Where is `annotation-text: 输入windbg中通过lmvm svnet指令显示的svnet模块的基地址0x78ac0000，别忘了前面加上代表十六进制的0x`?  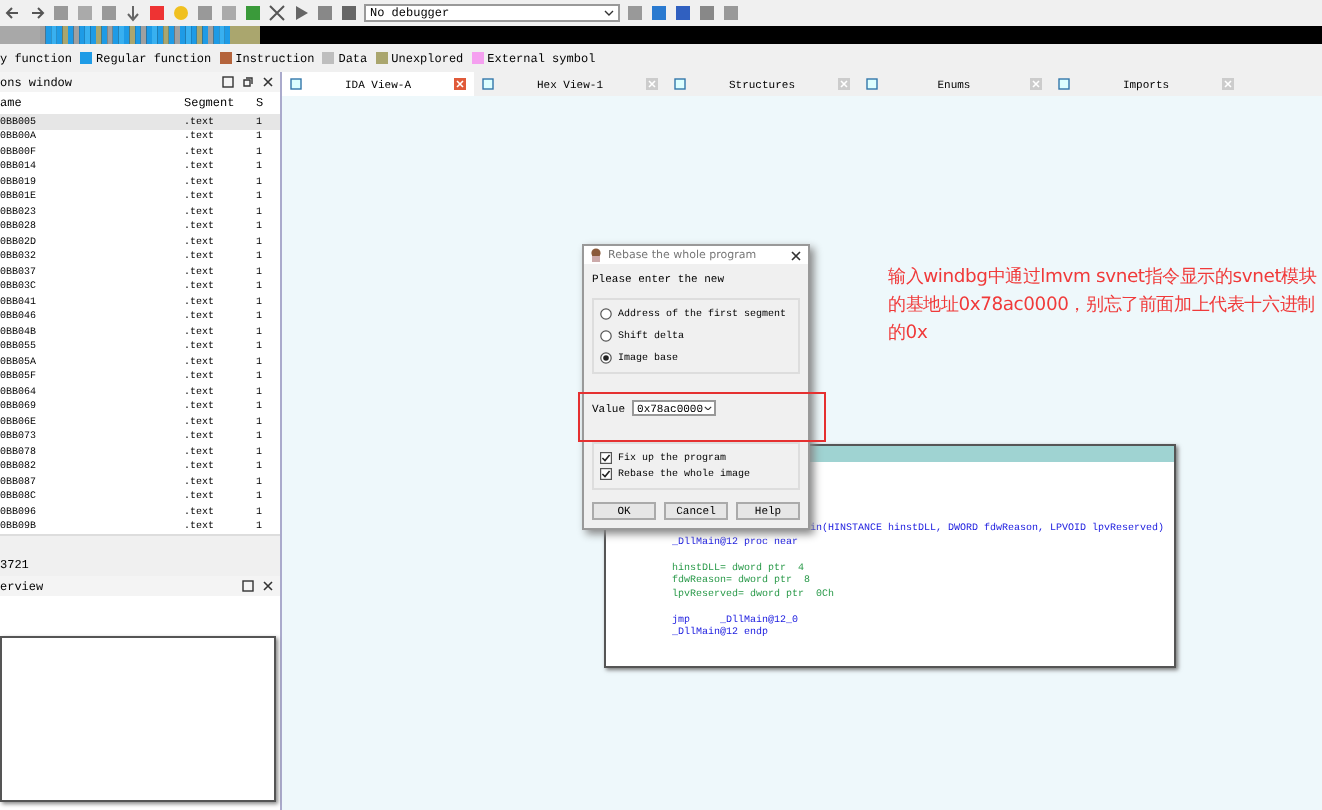 annotation-text: 输入windbg中通过lmvm svnet指令显示的svnet模块的基地址0x78ac0000，别忘了前面加上代表十六进制的0x is located at coordinates (1103, 306).